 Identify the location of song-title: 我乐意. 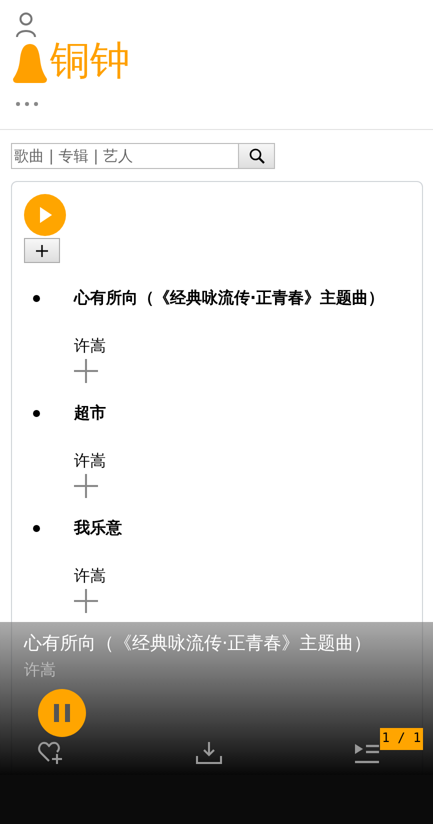
(98, 528).